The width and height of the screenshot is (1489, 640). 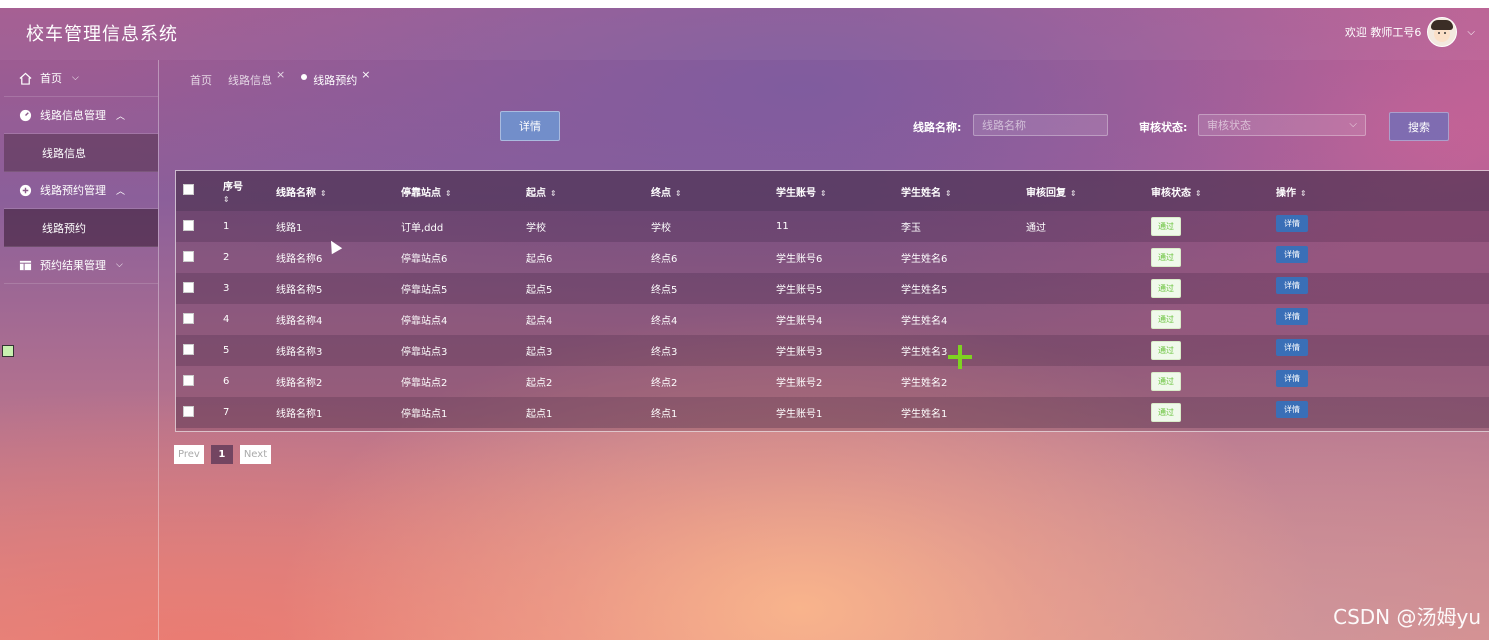 I want to click on sidebar-item-booking-result-mgmt: 预约结果管理 ⌵, so click(x=81, y=265).